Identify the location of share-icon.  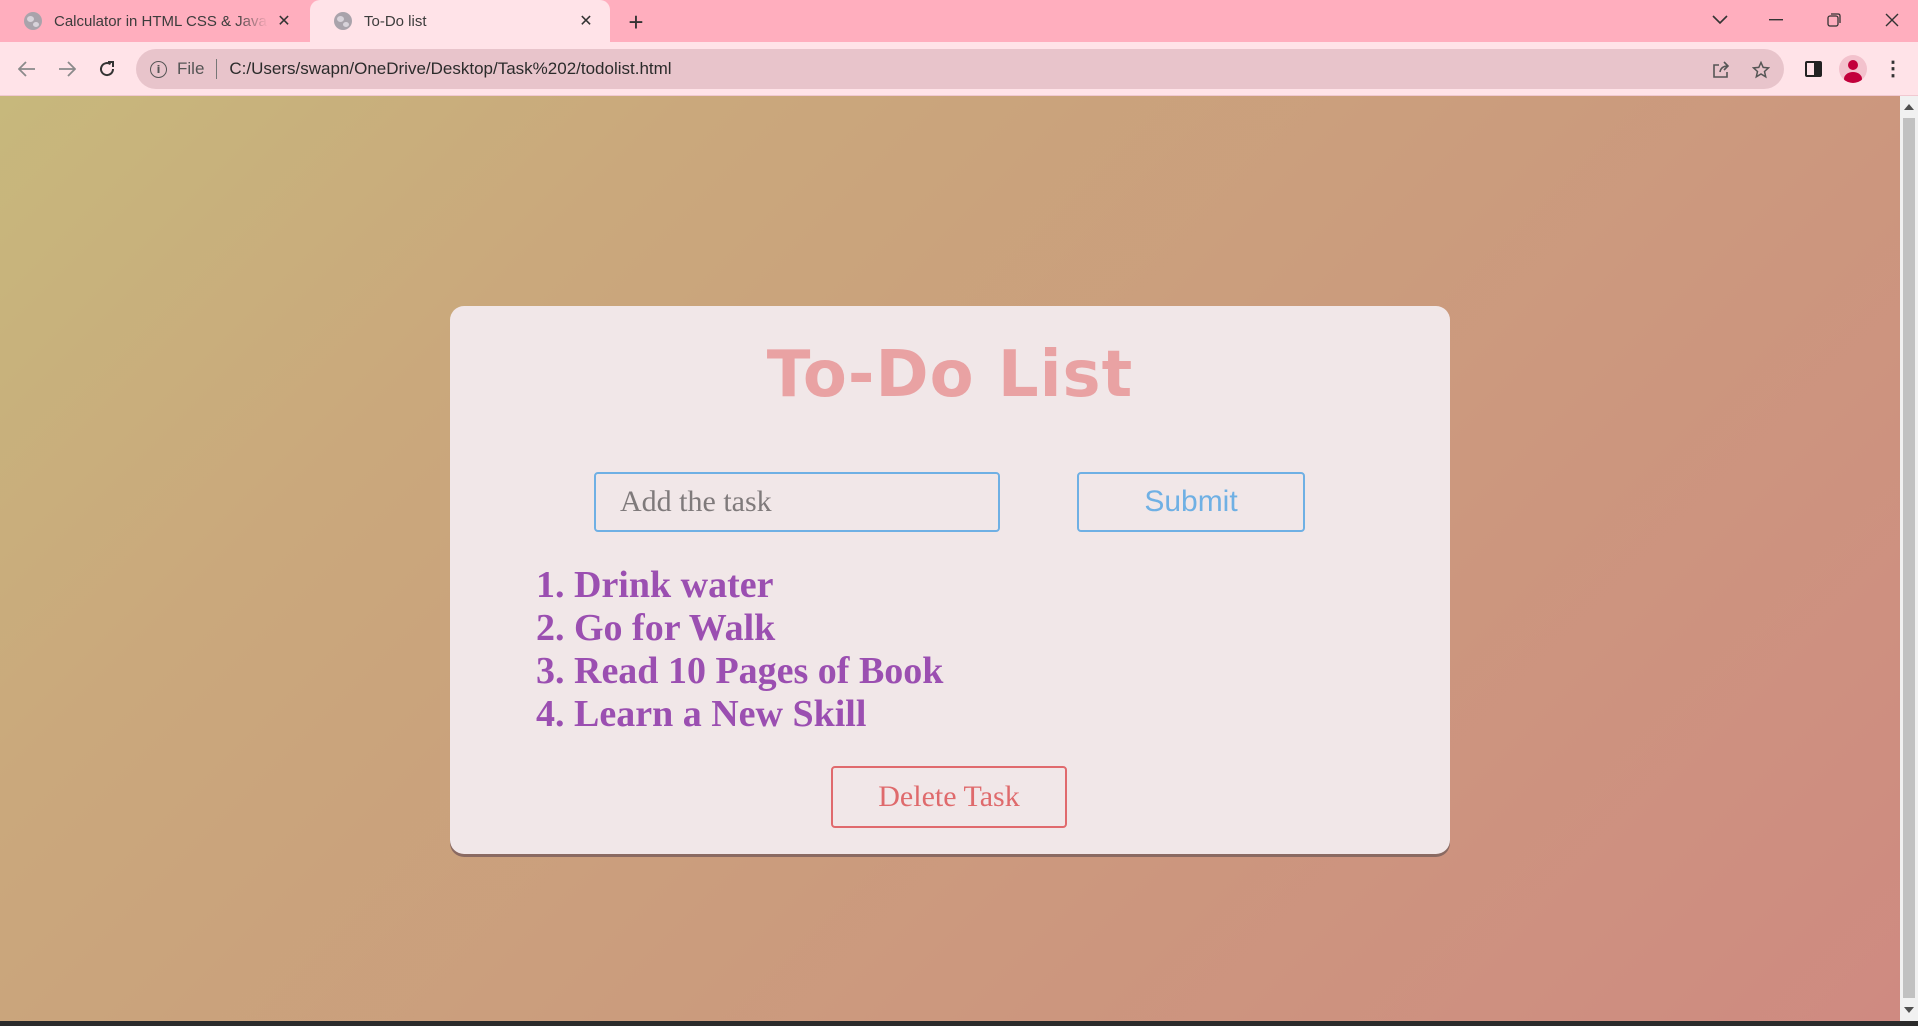
(1721, 70).